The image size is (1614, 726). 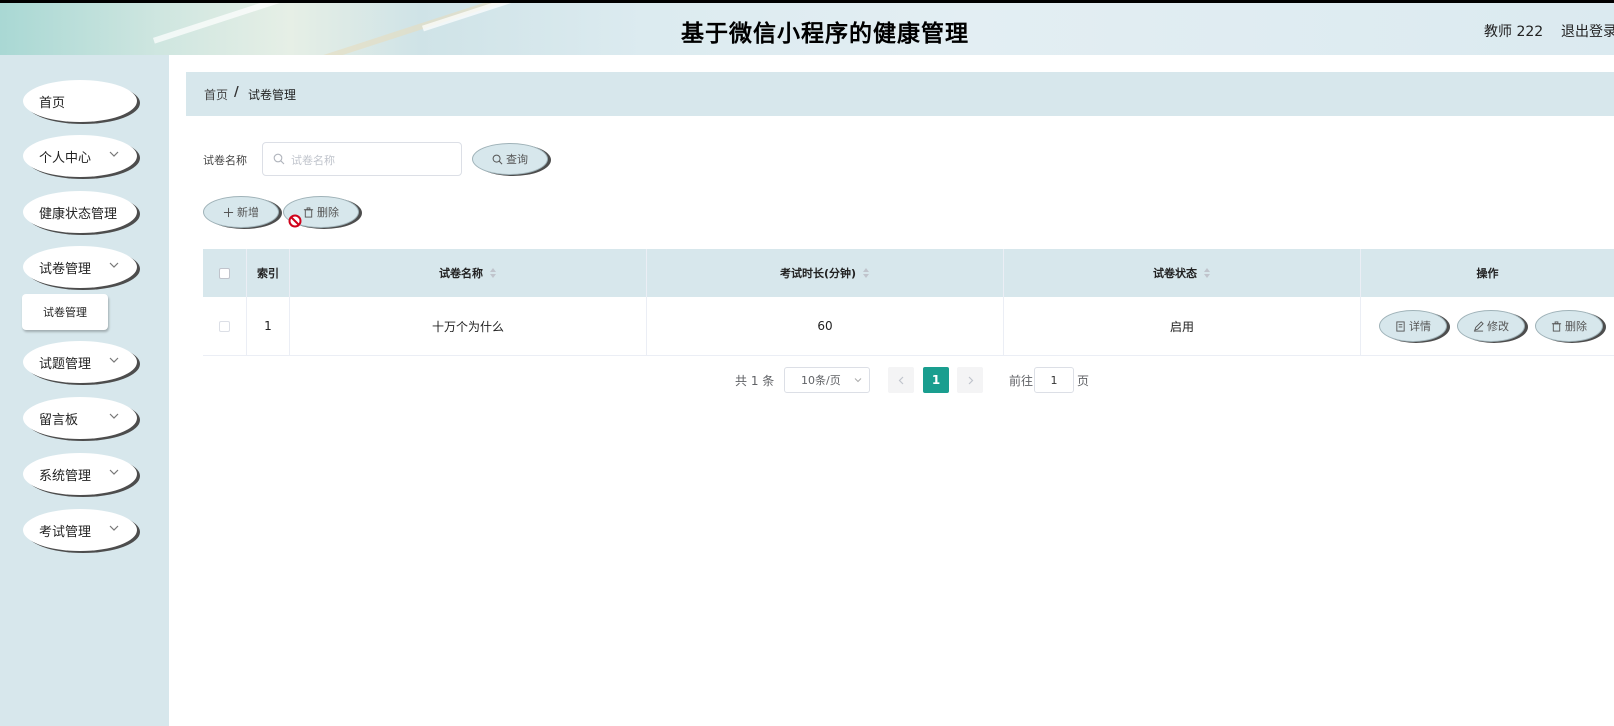 What do you see at coordinates (1054, 380) in the screenshot?
I see `goto-page-input` at bounding box center [1054, 380].